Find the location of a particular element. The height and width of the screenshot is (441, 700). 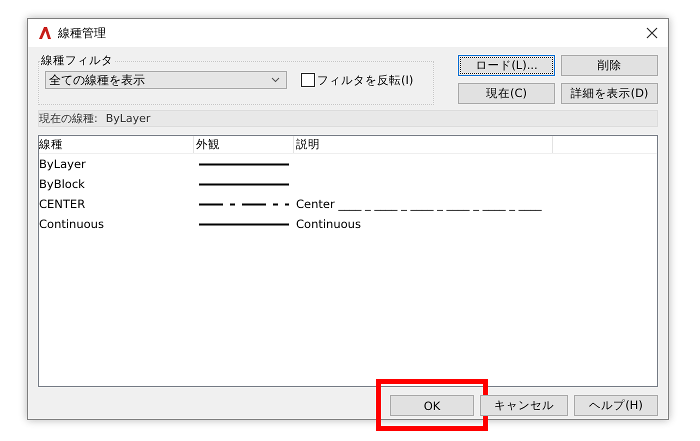

group-label: 線種フィルタ is located at coordinates (78, 60).